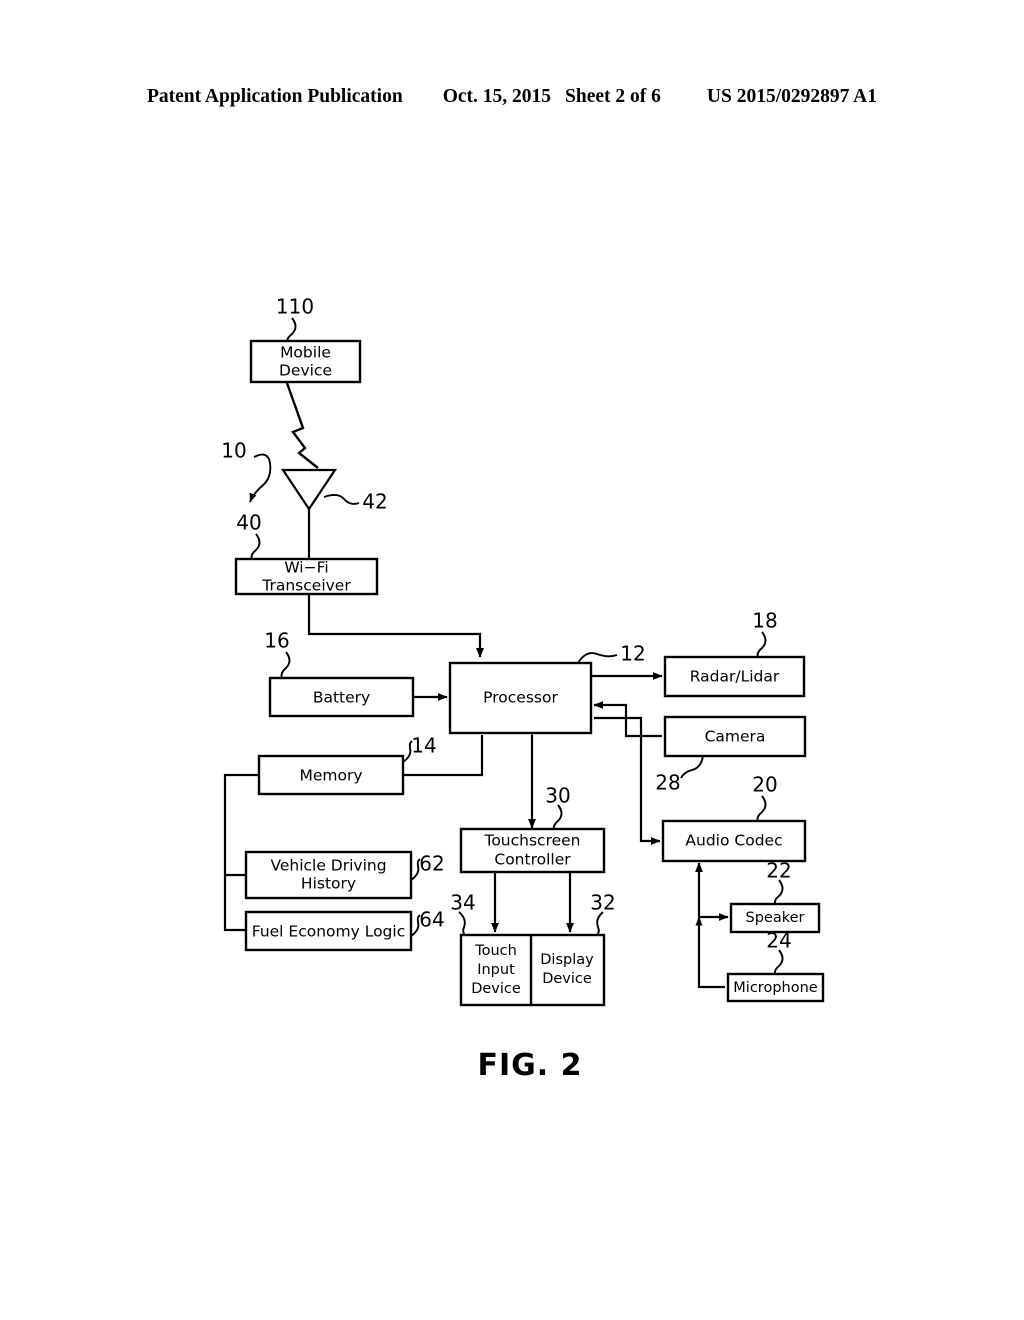 This screenshot has width=1024, height=1320. I want to click on block-memory: Memory, so click(331, 775).